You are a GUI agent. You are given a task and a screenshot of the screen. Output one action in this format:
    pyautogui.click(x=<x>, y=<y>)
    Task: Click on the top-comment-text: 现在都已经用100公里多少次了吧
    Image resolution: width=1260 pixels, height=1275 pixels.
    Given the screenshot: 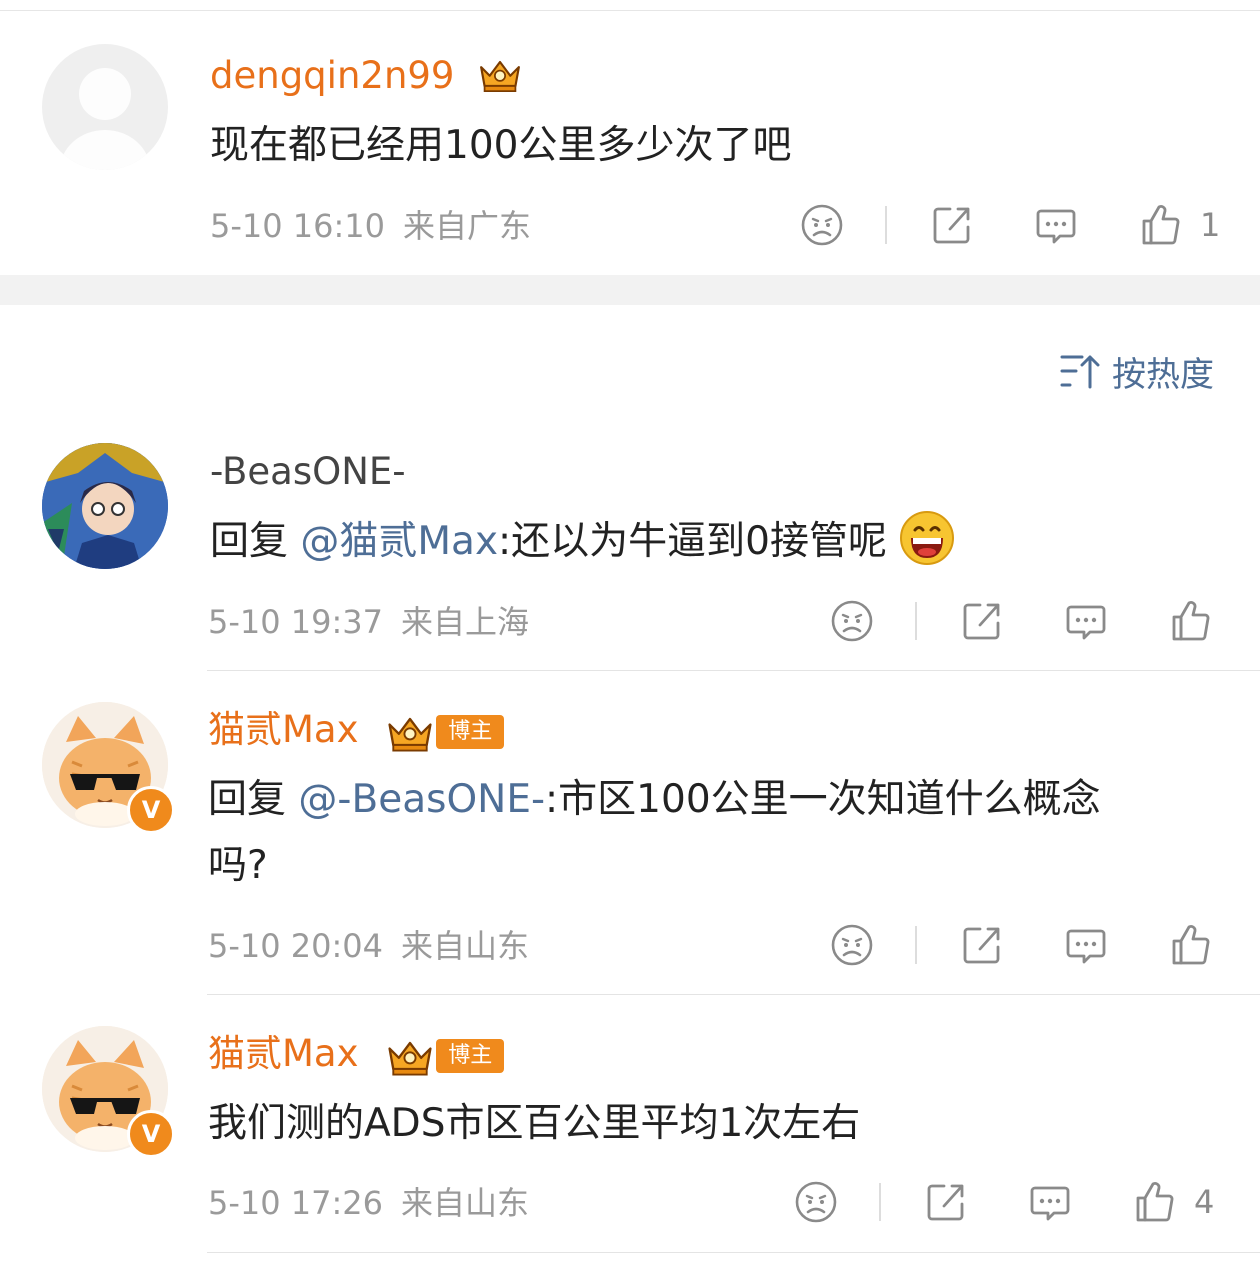 What is the action you would take?
    pyautogui.click(x=501, y=145)
    